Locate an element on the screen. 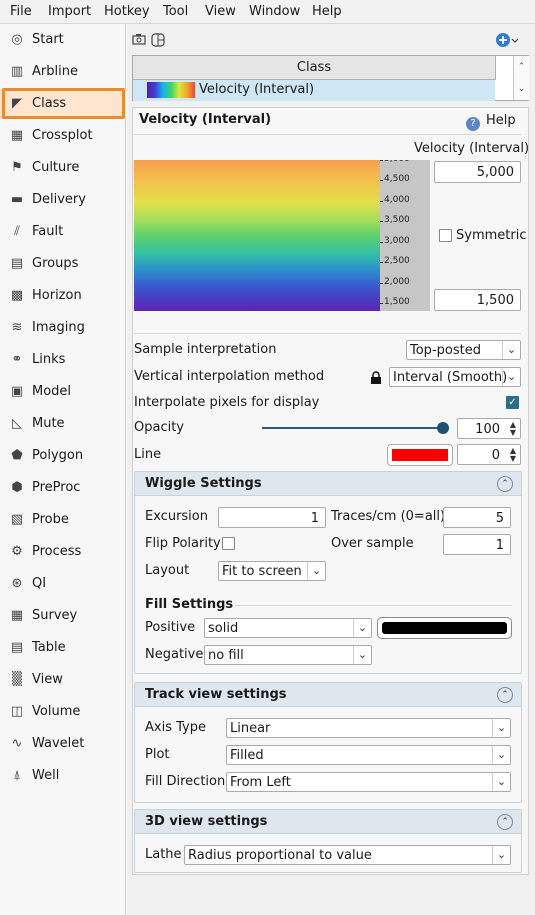 The height and width of the screenshot is (915, 535). track-view-header: Track view settings ⌃ is located at coordinates (328, 695).